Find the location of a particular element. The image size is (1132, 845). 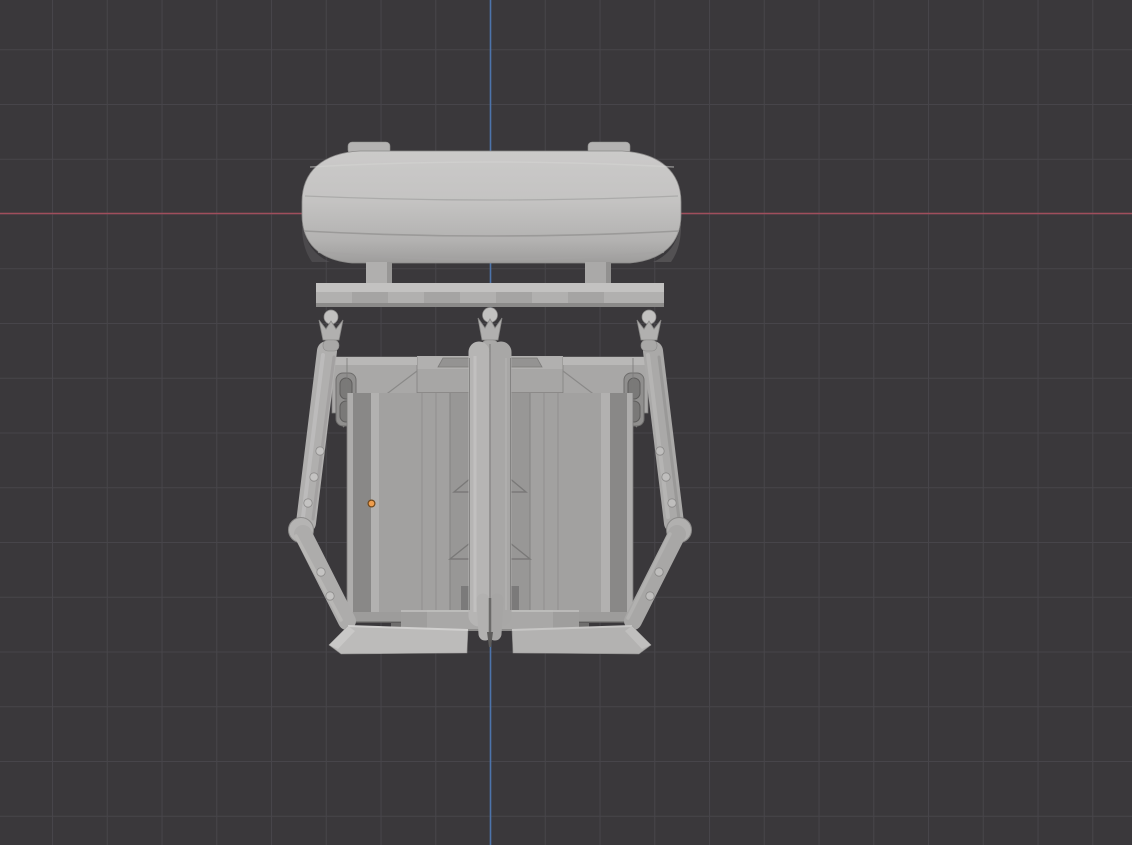

mount-rail is located at coordinates (490, 295).